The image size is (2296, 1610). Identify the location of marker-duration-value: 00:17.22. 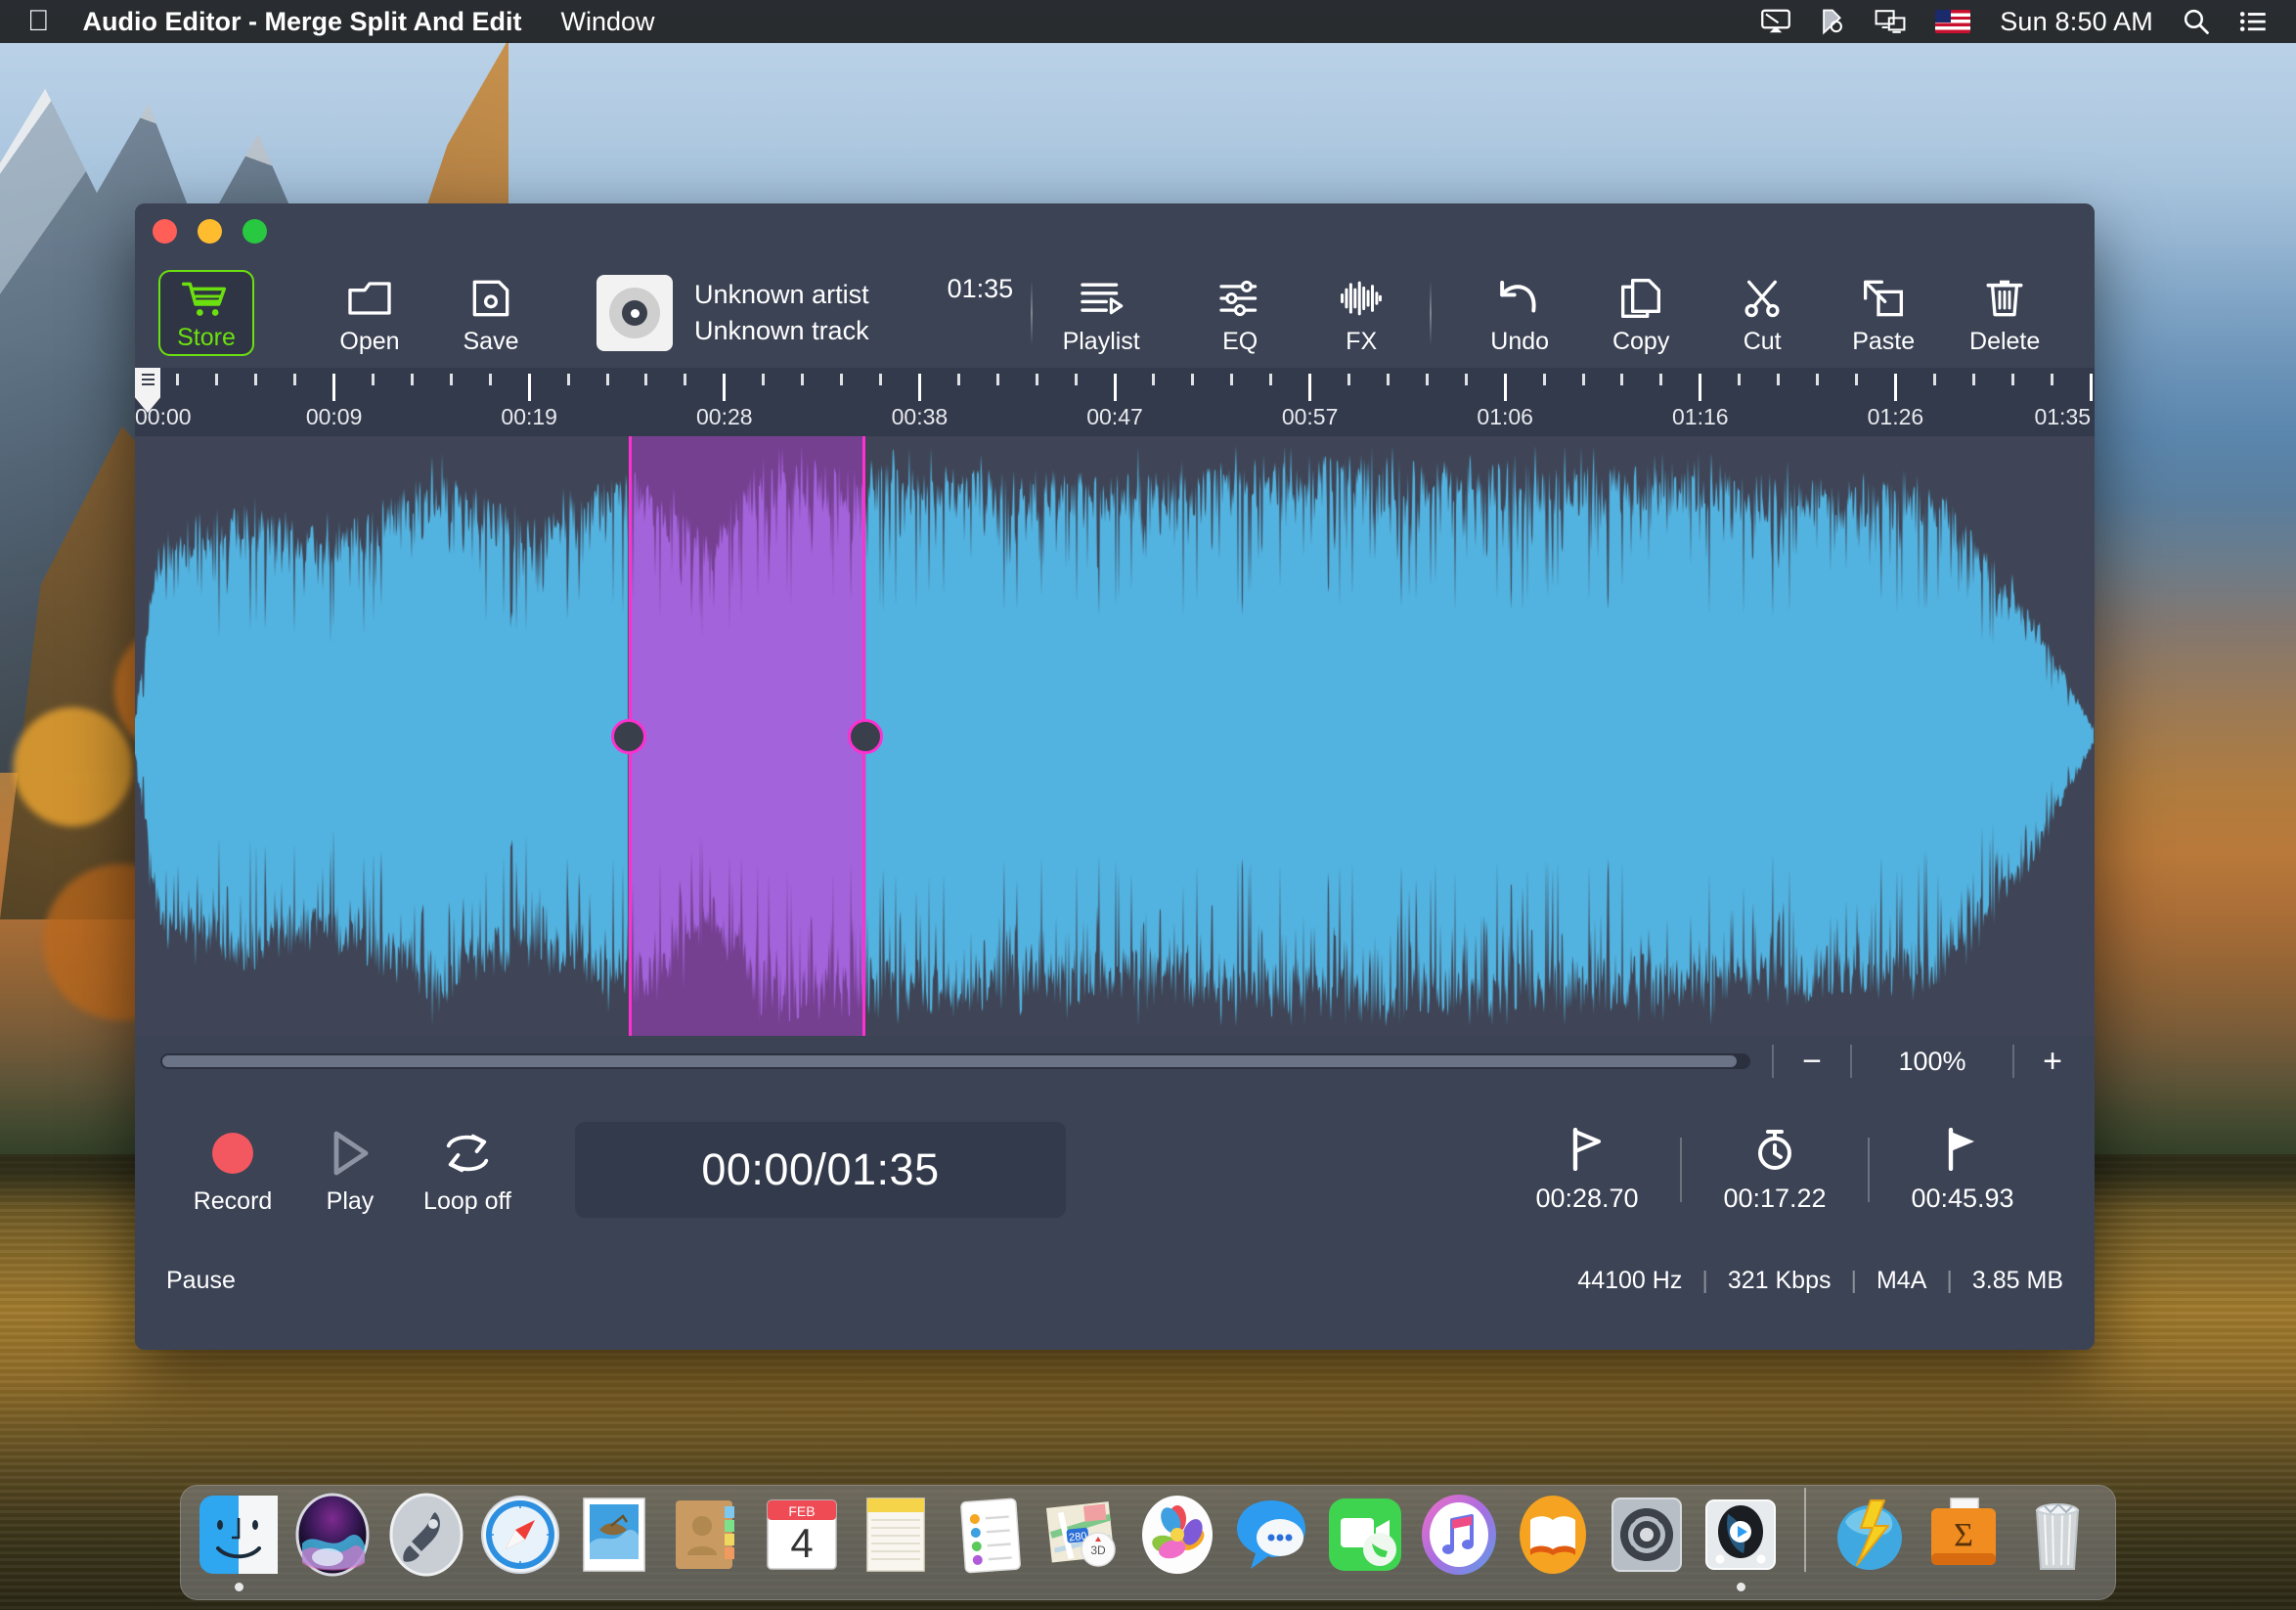
(1775, 1198).